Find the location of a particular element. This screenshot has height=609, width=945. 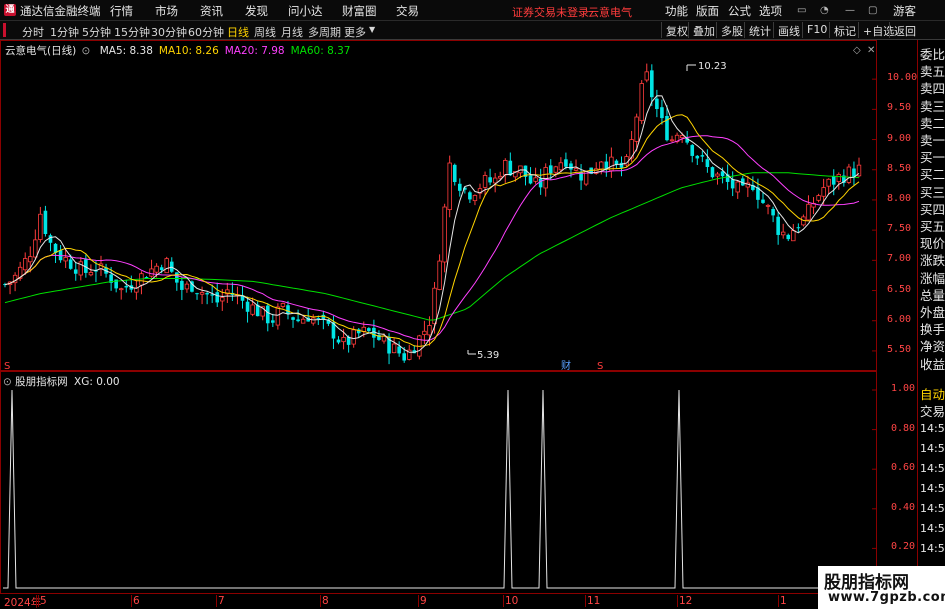

period-1min: 1分钟 is located at coordinates (64, 32).